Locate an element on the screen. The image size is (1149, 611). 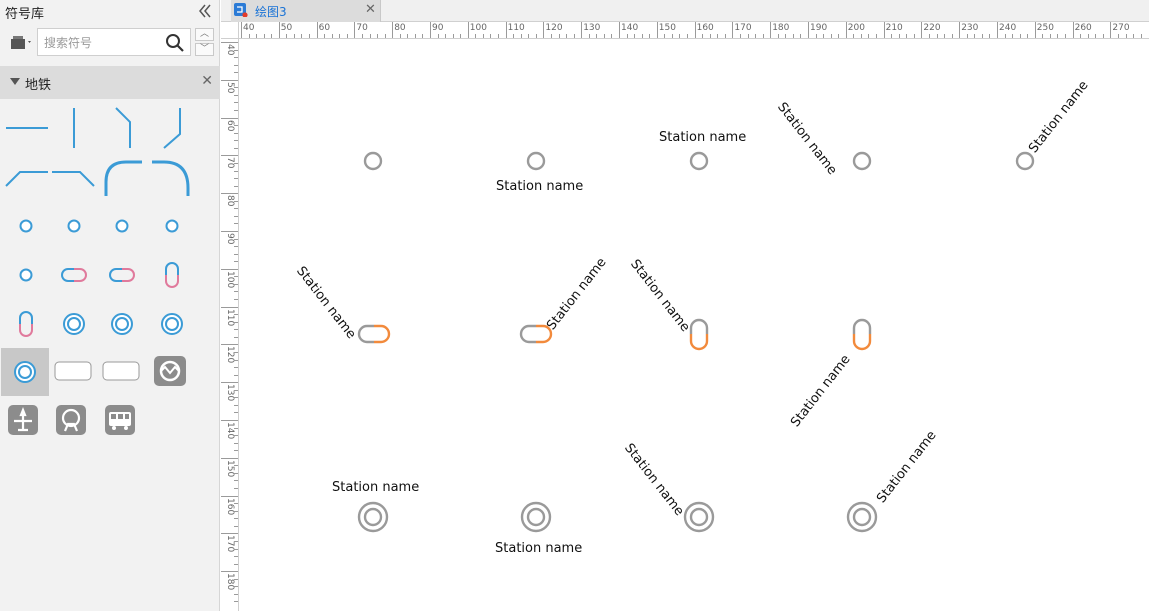
symbol-search-box is located at coordinates (114, 42).